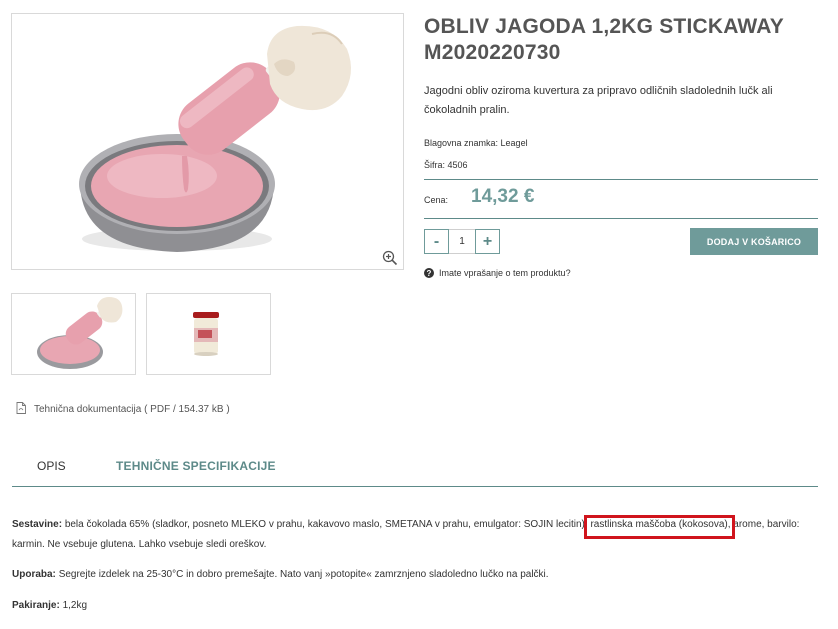 The image size is (838, 629). What do you see at coordinates (446, 165) in the screenshot?
I see `product-sku: Šifra: 4506` at bounding box center [446, 165].